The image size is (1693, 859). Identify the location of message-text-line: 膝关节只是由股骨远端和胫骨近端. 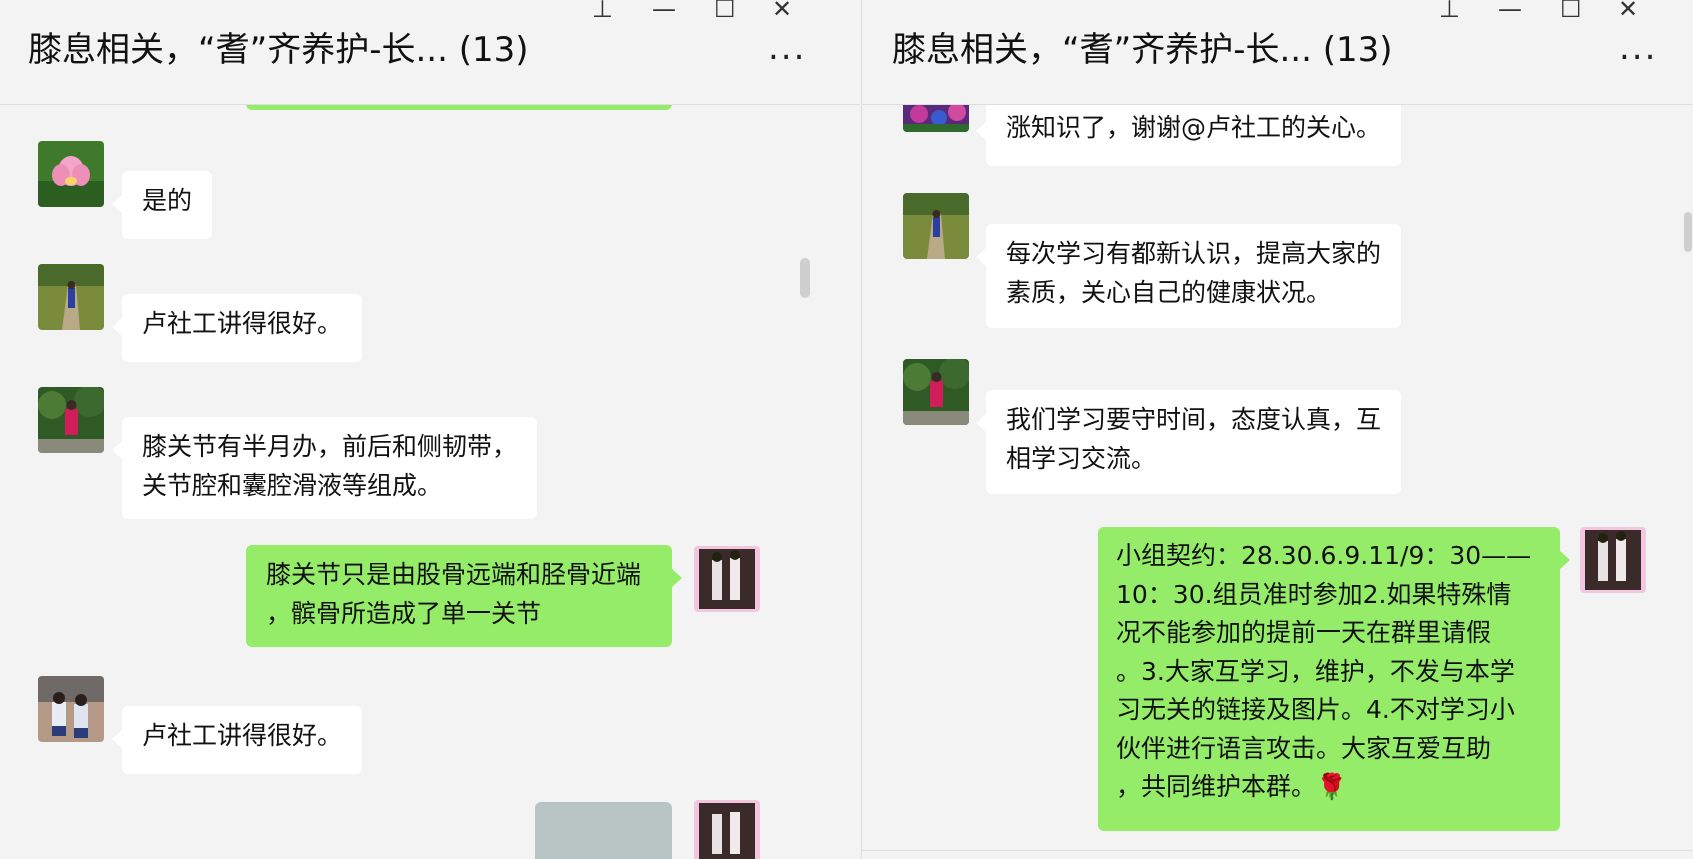
(454, 574).